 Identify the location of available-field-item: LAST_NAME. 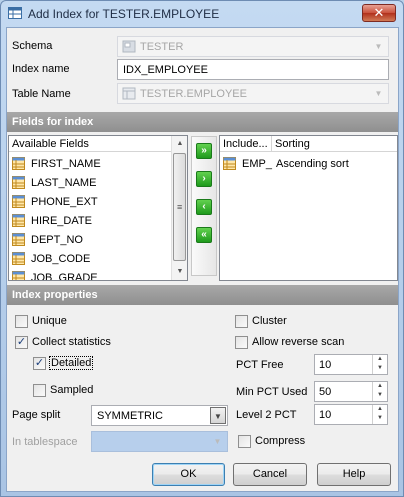
(90, 182).